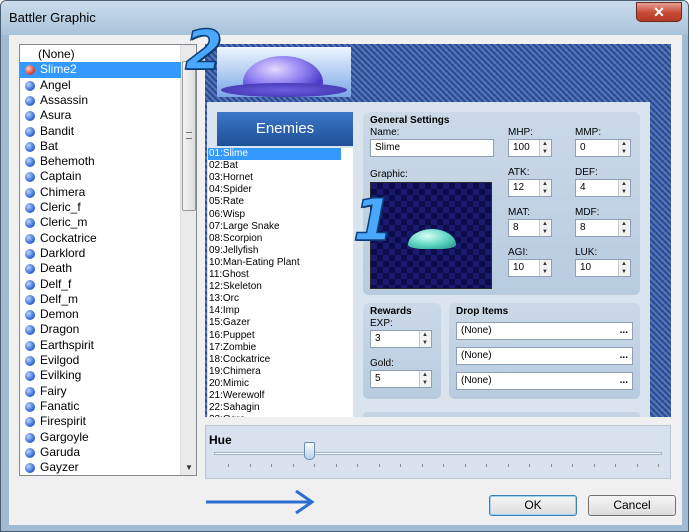 This screenshot has width=689, height=532. I want to click on battler-list-item-label: Delf_f, so click(56, 283).